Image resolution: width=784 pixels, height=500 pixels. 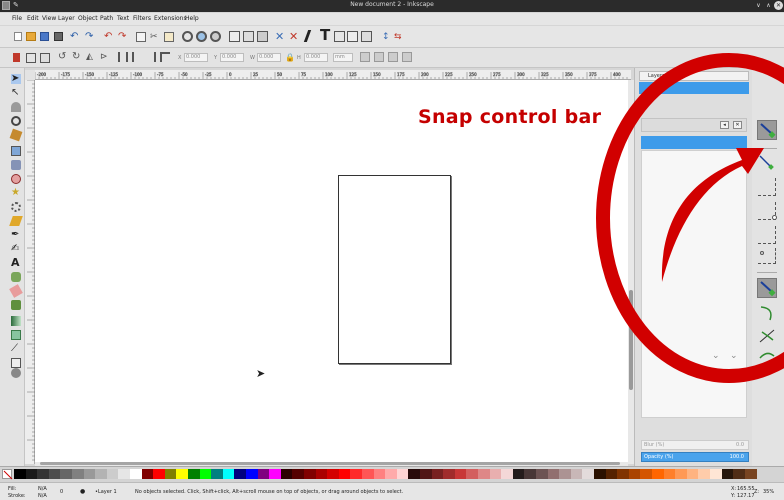 I want to click on swatch-row, so click(x=395, y=474).